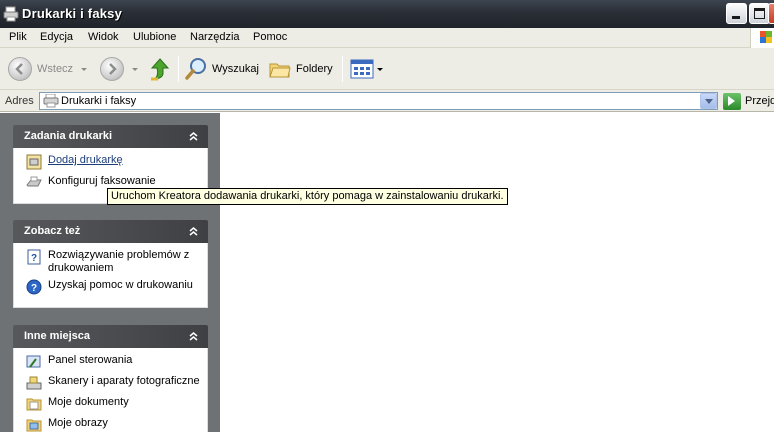 The height and width of the screenshot is (432, 774). What do you see at coordinates (90, 360) in the screenshot?
I see `task-label: Panel sterowania` at bounding box center [90, 360].